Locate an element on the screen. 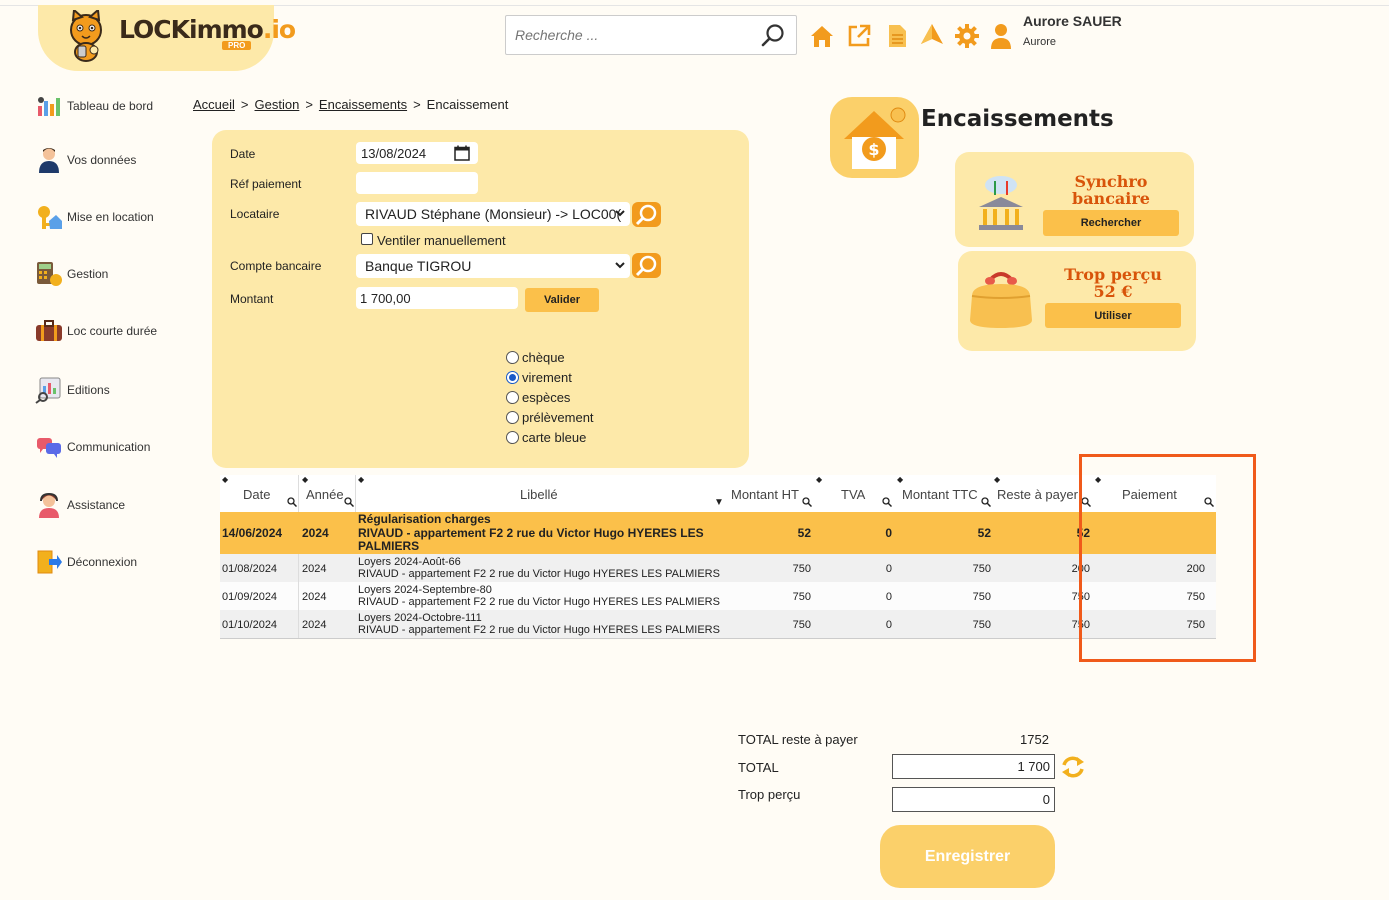  breadcrumb-link-encaissements: Encaissements is located at coordinates (363, 104).